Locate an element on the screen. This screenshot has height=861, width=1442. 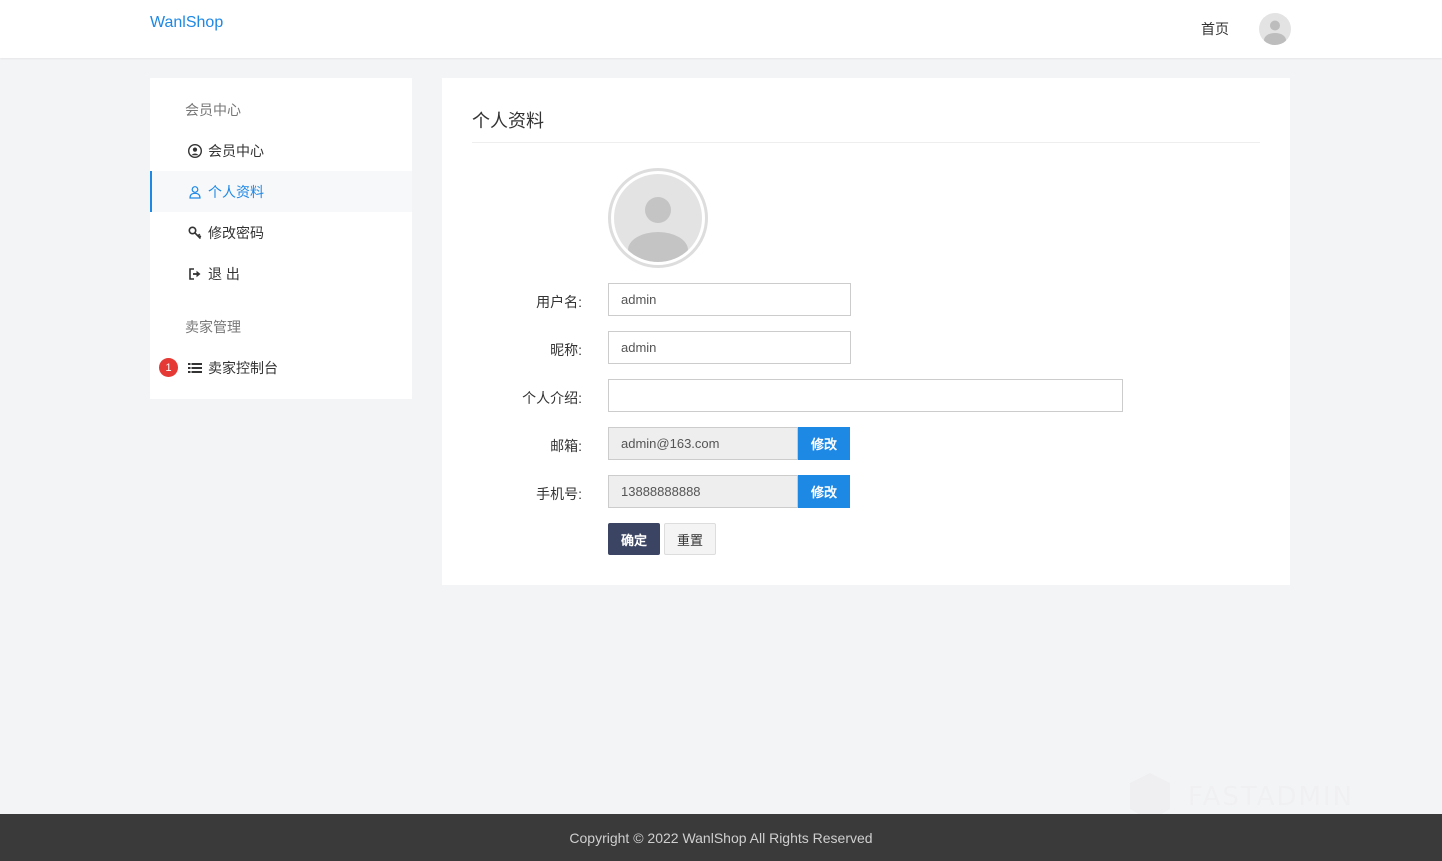
mobile-input is located at coordinates (703, 491).